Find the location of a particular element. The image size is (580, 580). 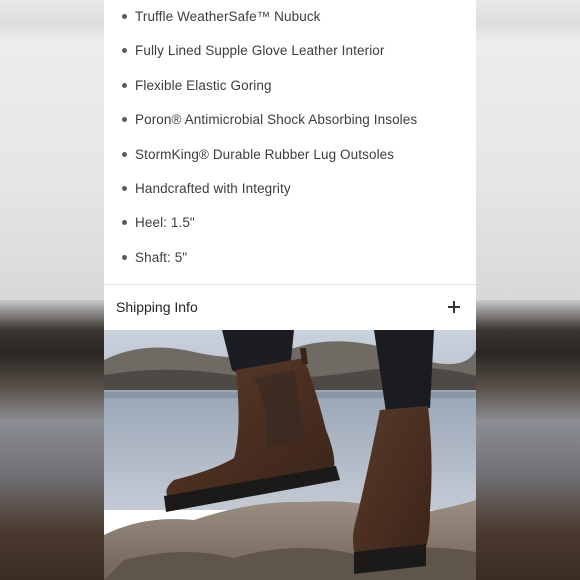

feature-text: StormKing® Durable Rubber Lug Outsoles is located at coordinates (265, 154).